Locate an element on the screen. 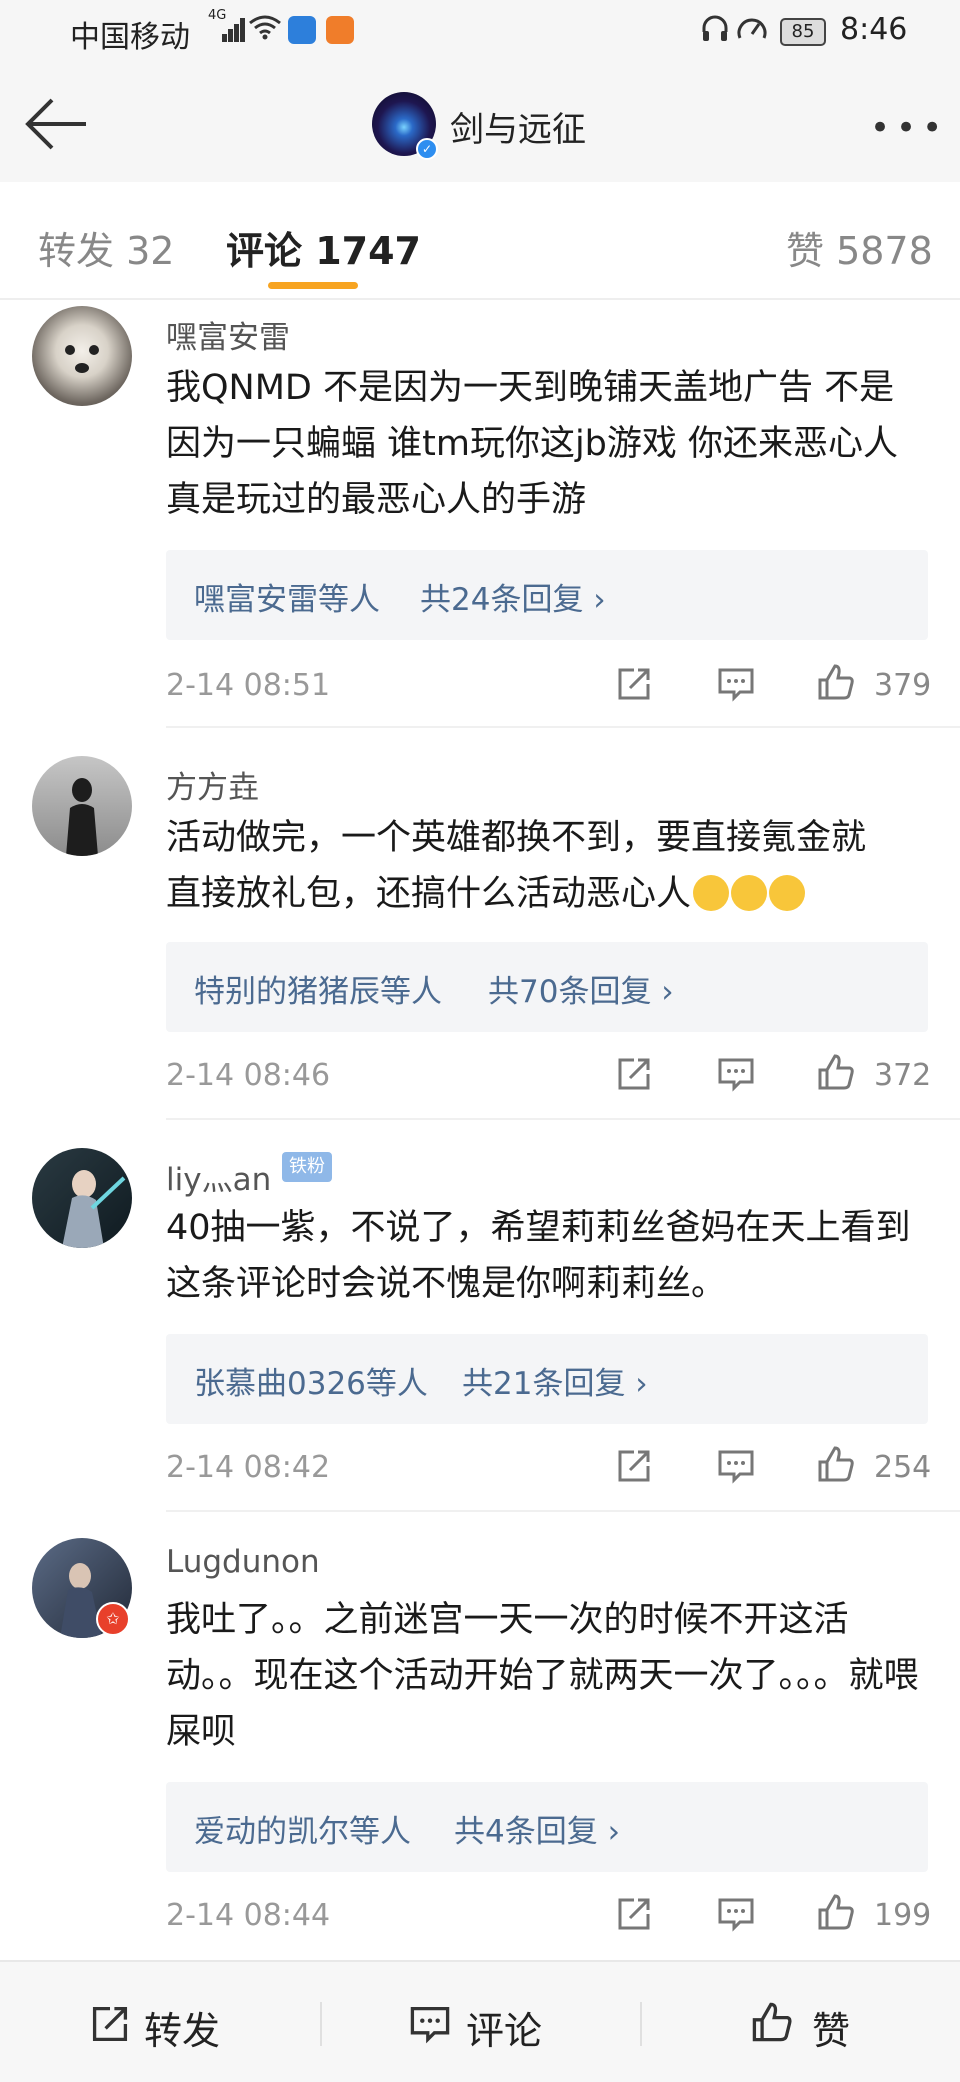 Image resolution: width=960 pixels, height=2082 pixels. comment-time: 2-14 08:51 is located at coordinates (248, 685).